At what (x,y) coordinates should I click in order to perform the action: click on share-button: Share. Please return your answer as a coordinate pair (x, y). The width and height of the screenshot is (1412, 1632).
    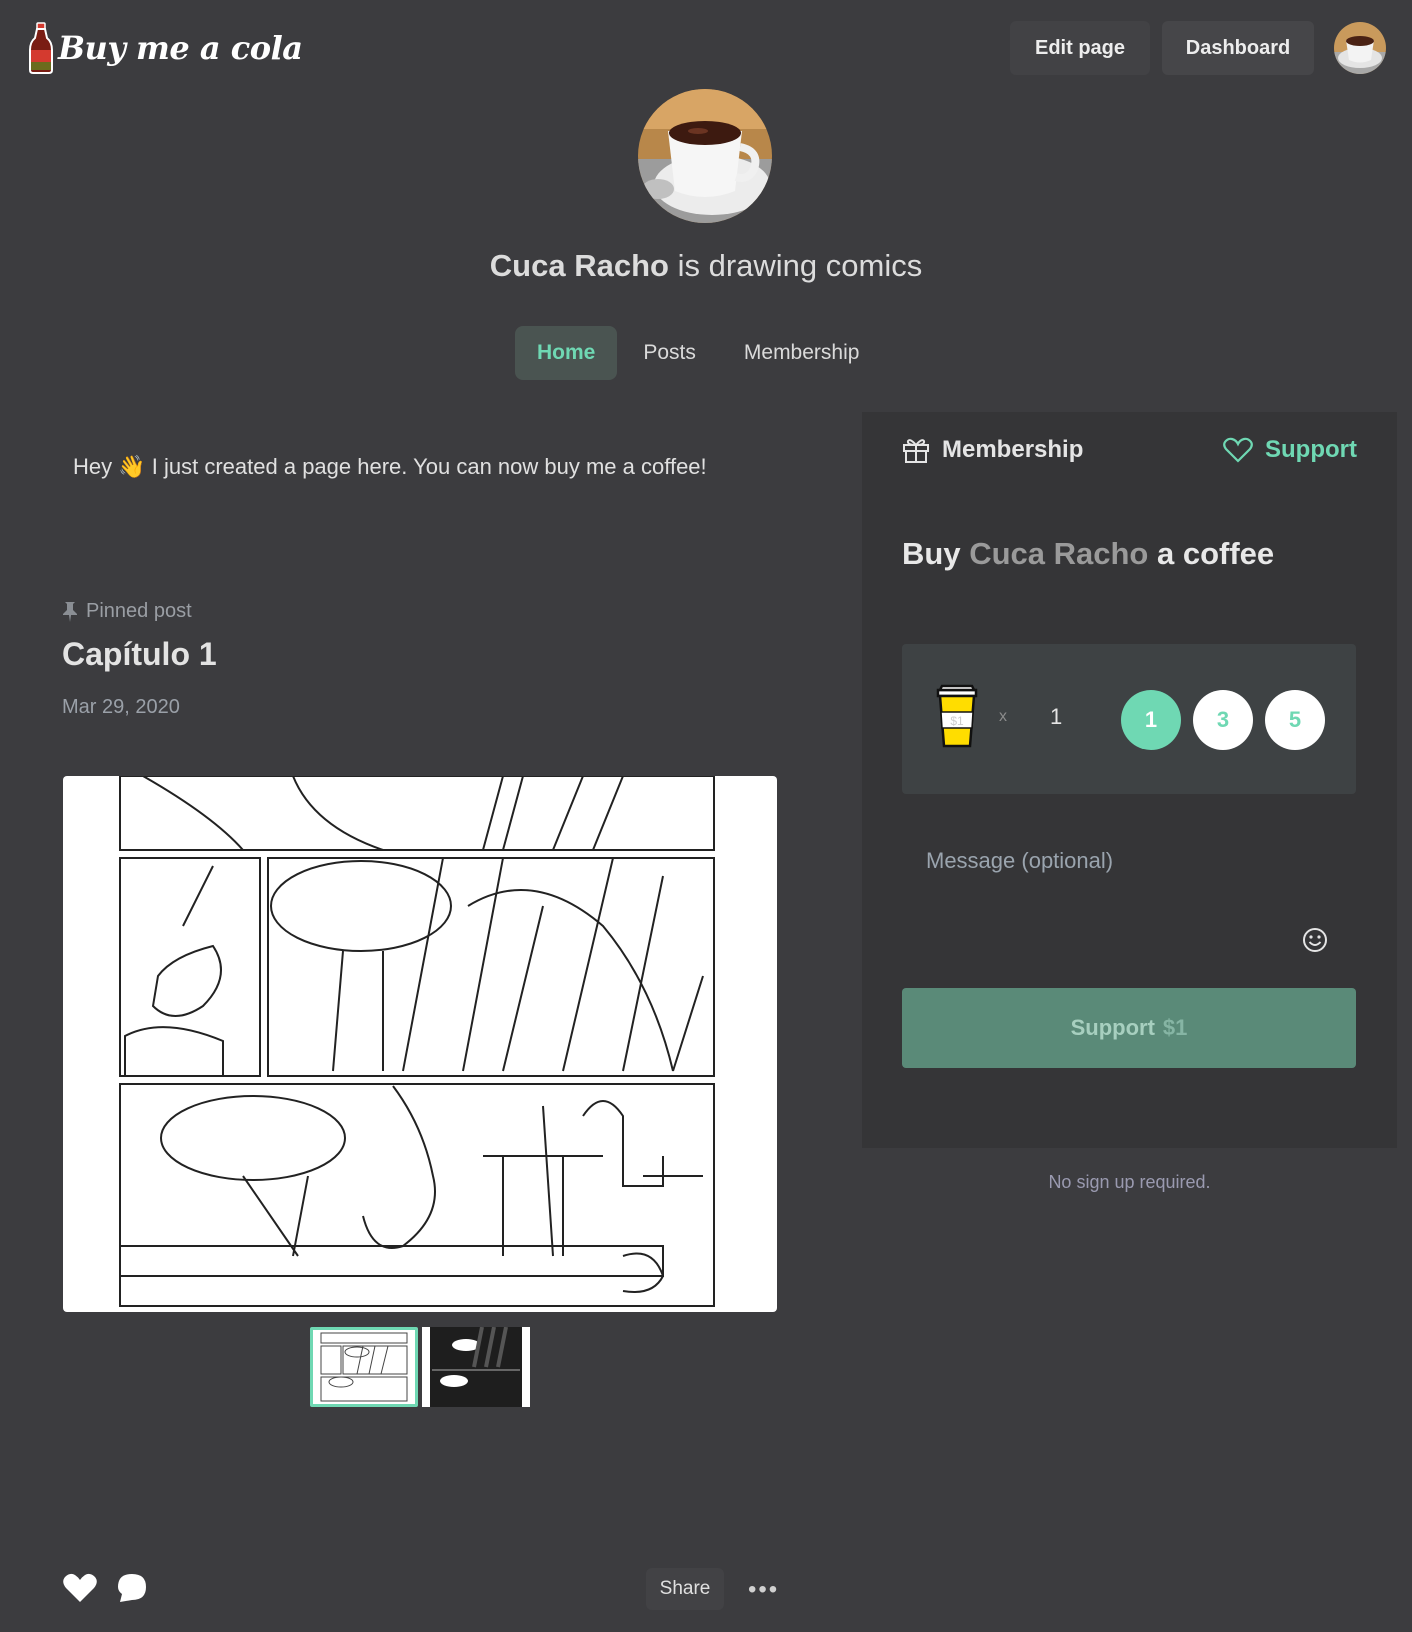
    Looking at the image, I should click on (685, 1589).